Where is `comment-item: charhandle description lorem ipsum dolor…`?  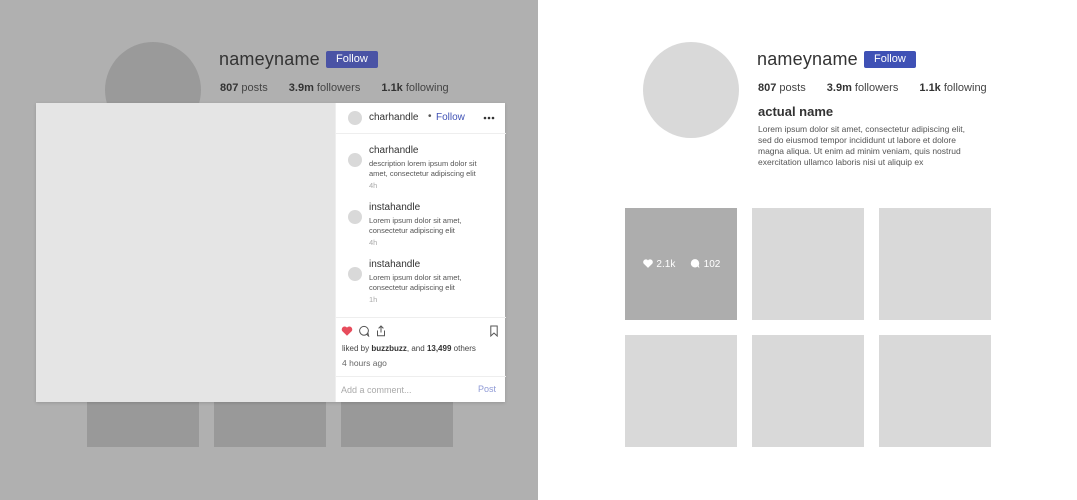 comment-item: charhandle description lorem ipsum dolor… is located at coordinates (421, 170).